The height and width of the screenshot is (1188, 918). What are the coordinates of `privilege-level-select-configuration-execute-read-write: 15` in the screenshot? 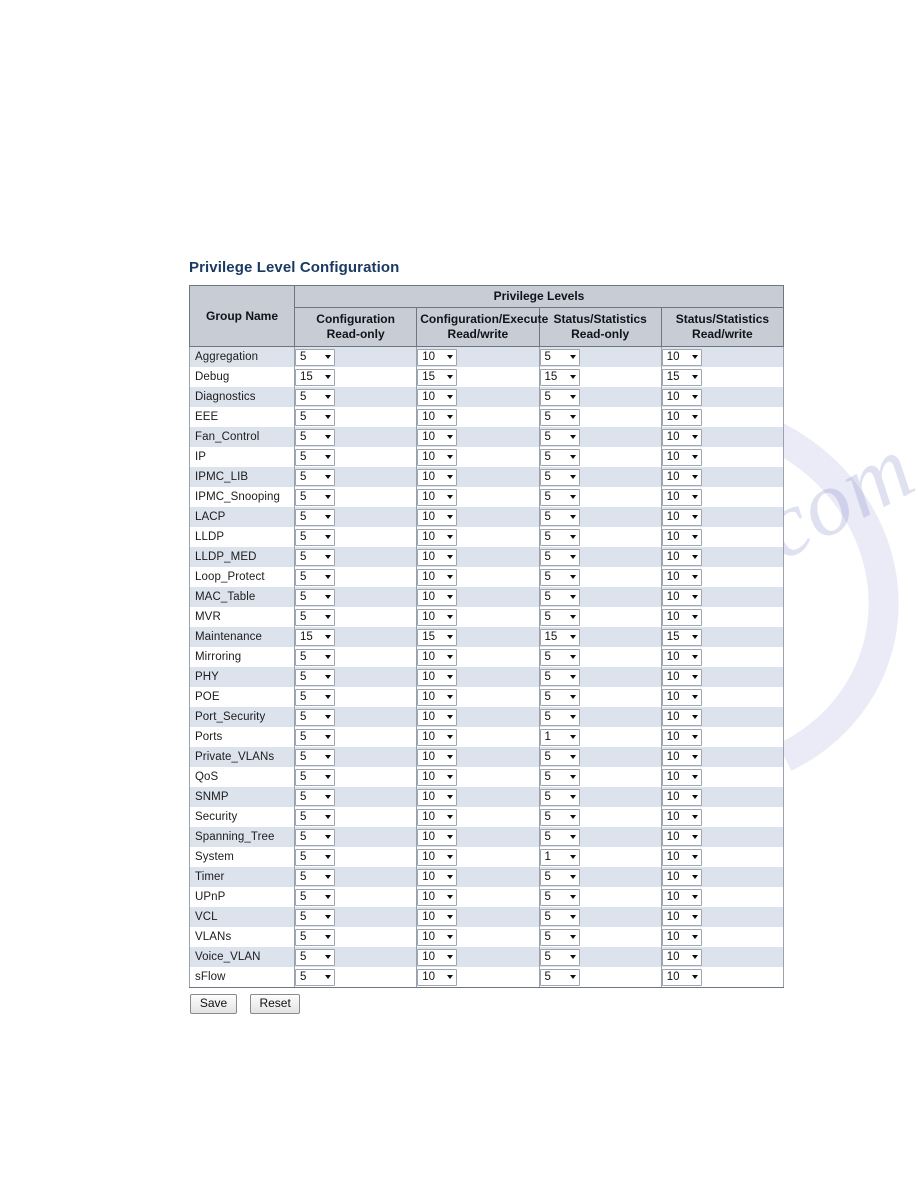 It's located at (437, 637).